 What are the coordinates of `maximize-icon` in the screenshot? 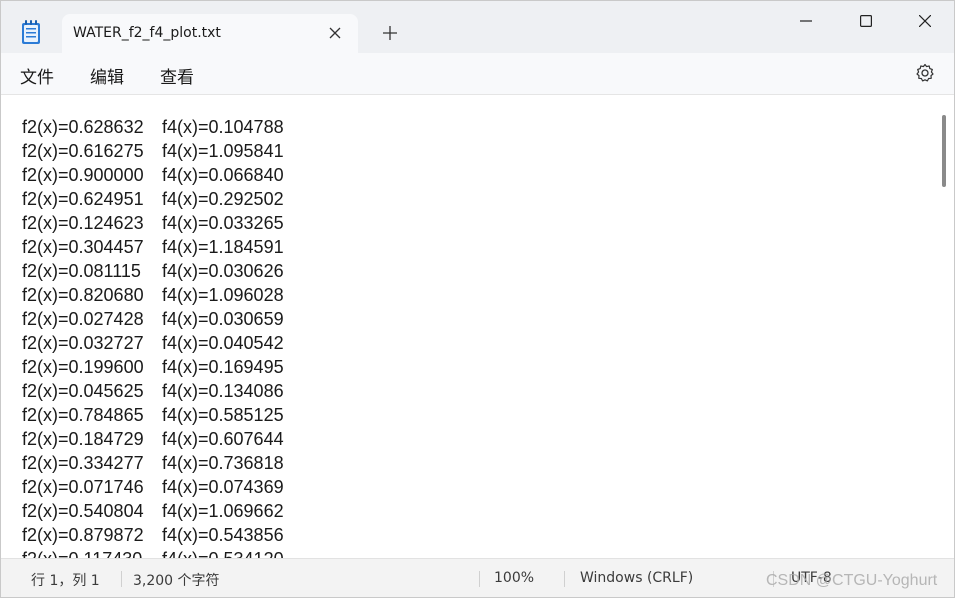 It's located at (866, 21).